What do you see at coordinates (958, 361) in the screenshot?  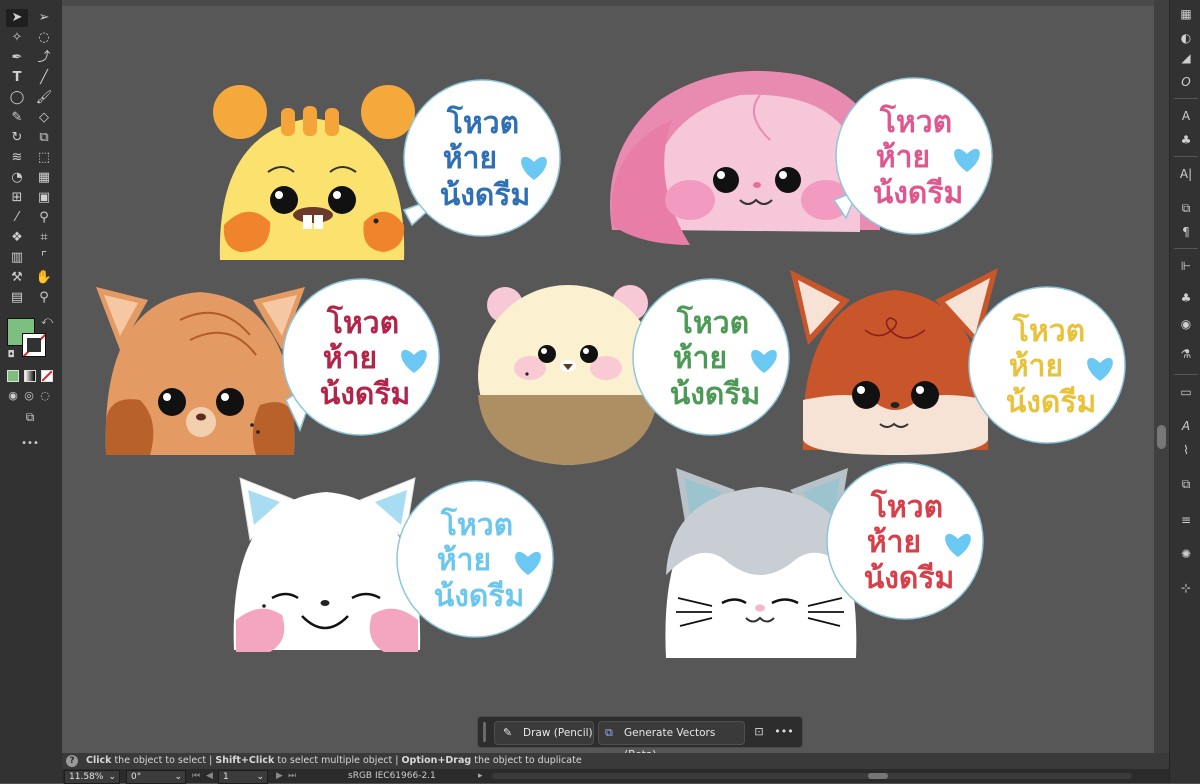 I see `fox-sticker: โหวต ห้าย น้งดรีม` at bounding box center [958, 361].